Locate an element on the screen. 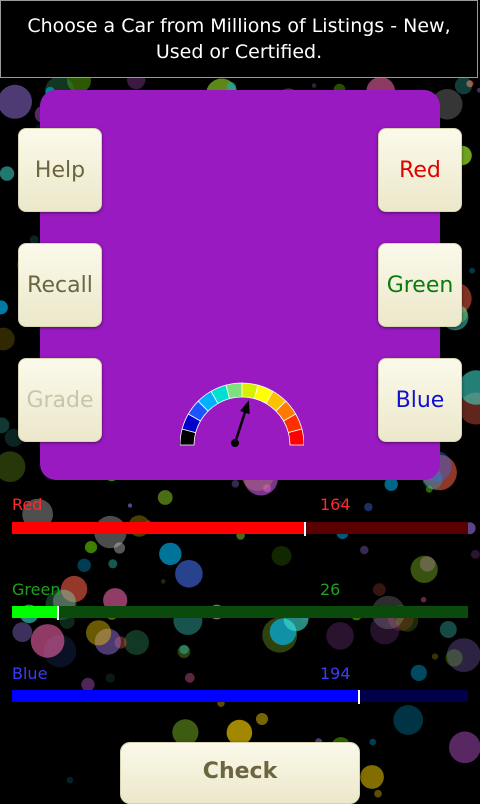 This screenshot has width=480, height=804. blue-slider-label: Blue is located at coordinates (29, 673).